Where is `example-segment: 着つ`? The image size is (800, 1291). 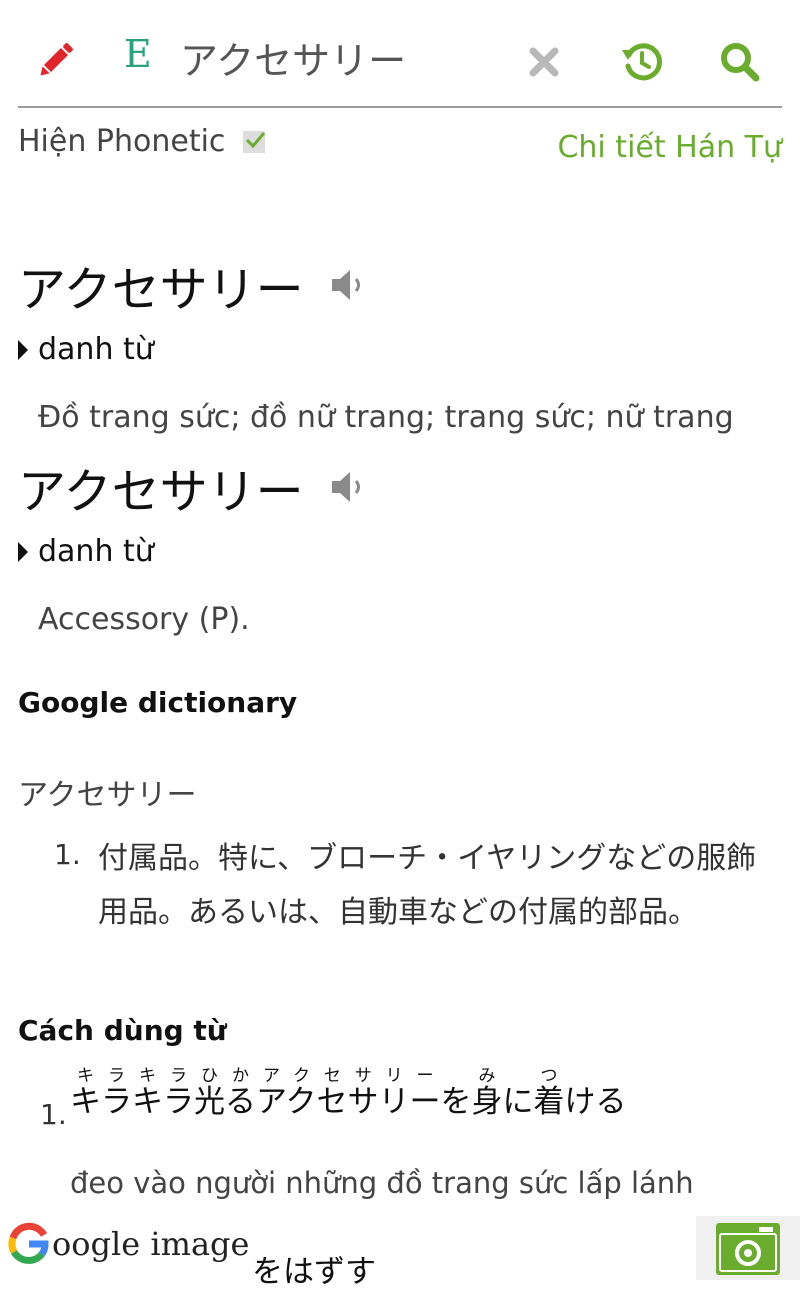 example-segment: 着つ is located at coordinates (549, 1093).